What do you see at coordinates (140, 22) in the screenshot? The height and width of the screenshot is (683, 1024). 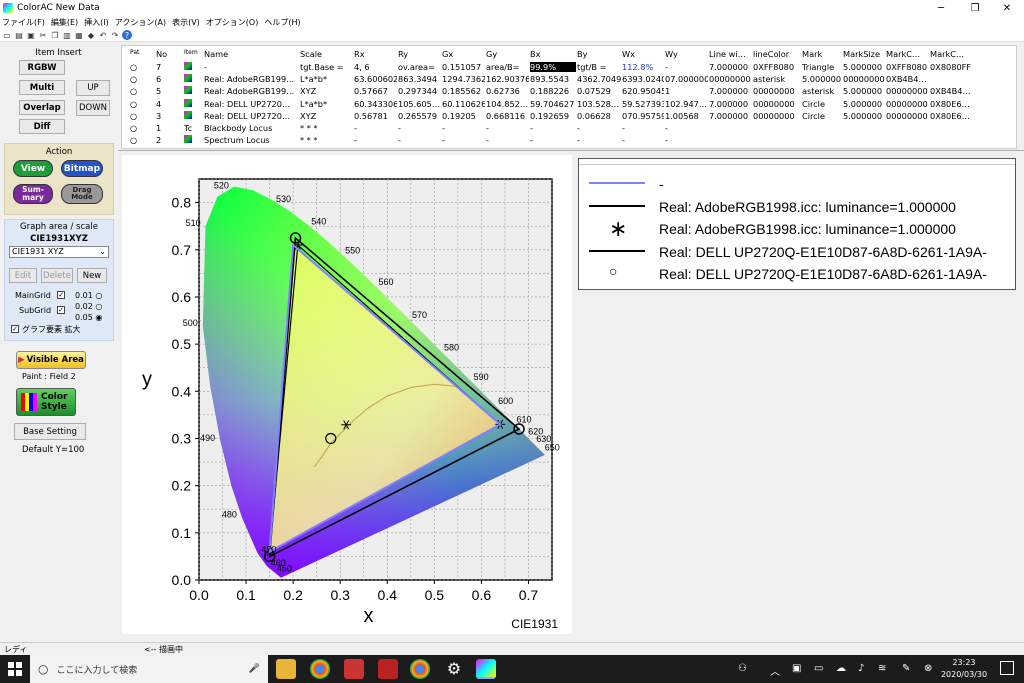 I see `menu-item-3: アクション(A)` at bounding box center [140, 22].